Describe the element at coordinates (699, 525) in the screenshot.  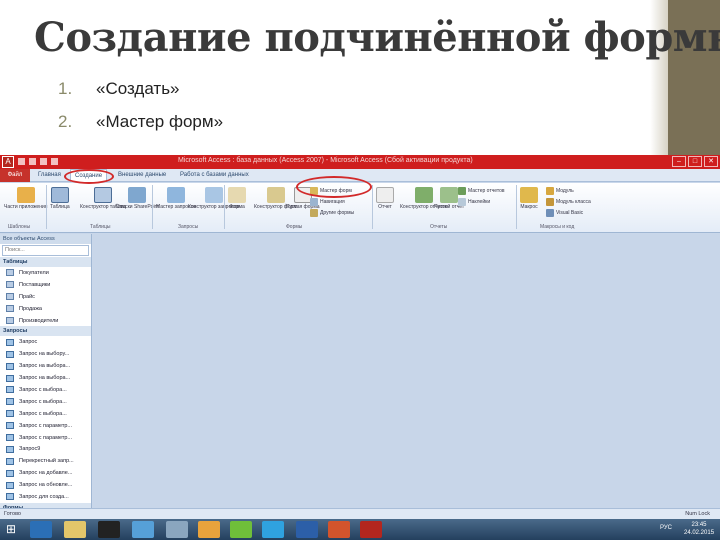
I see `tray-time: 23:45` at that location.